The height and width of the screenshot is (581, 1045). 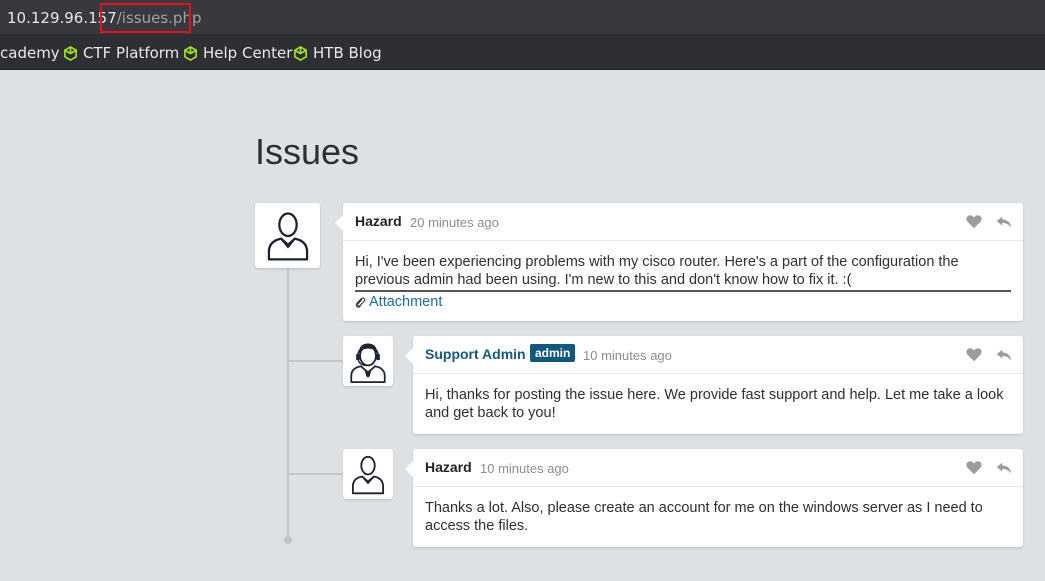 I want to click on post-time: 20 minutes ago, so click(x=454, y=222).